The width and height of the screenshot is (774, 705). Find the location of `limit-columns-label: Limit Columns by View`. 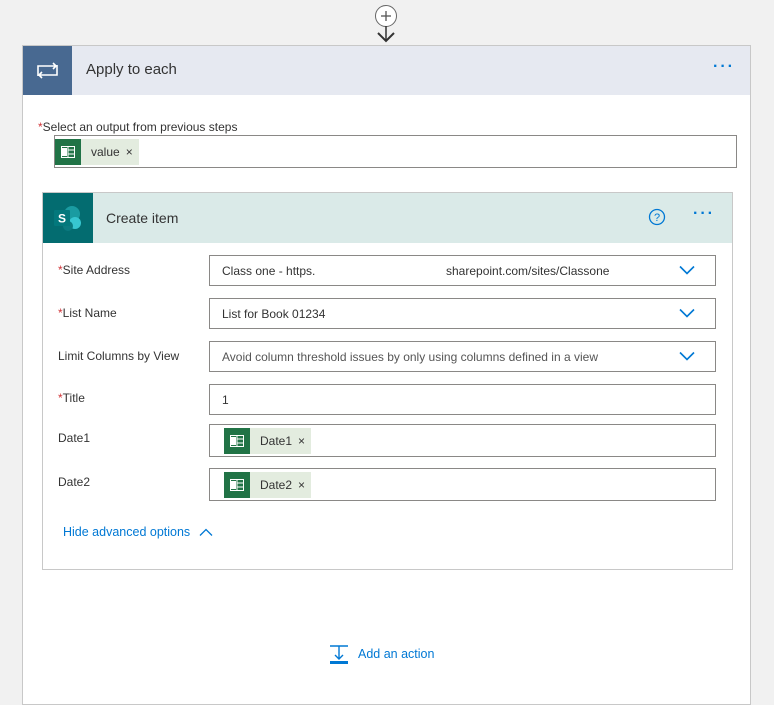

limit-columns-label: Limit Columns by View is located at coordinates (119, 356).